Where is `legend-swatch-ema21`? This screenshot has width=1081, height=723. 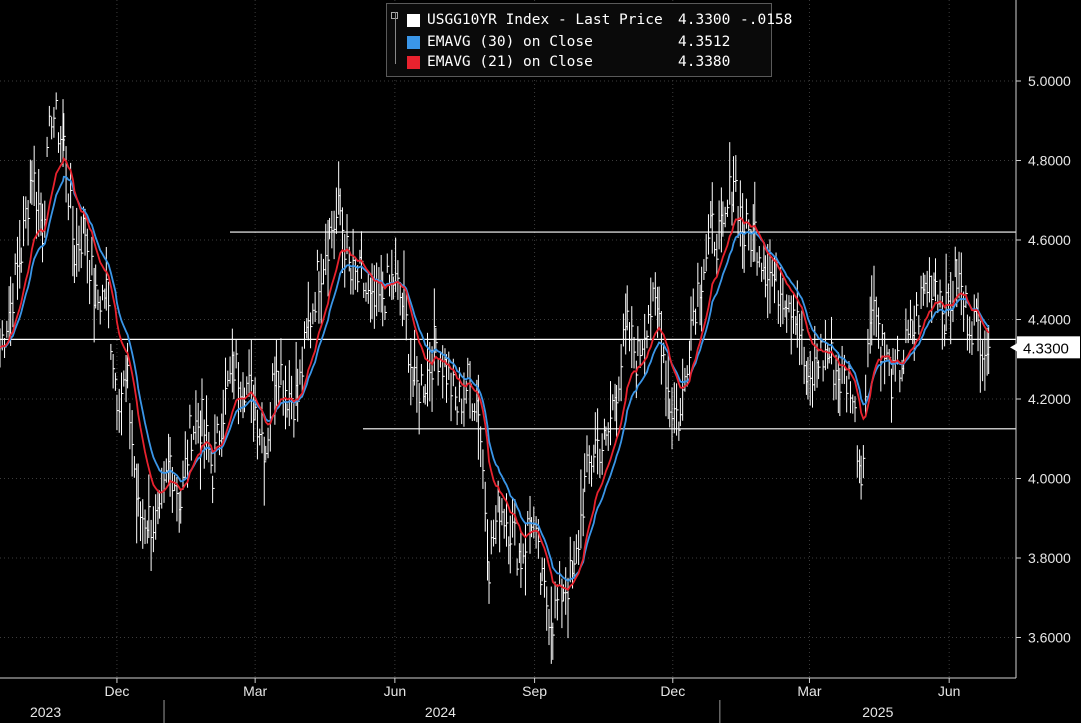 legend-swatch-ema21 is located at coordinates (413, 62).